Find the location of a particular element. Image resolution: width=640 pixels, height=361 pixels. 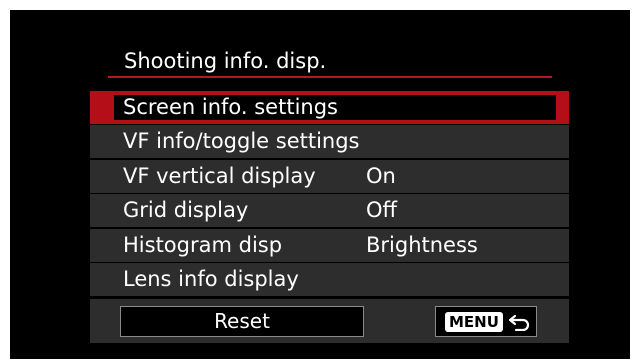

reset-button: Reset is located at coordinates (242, 321).